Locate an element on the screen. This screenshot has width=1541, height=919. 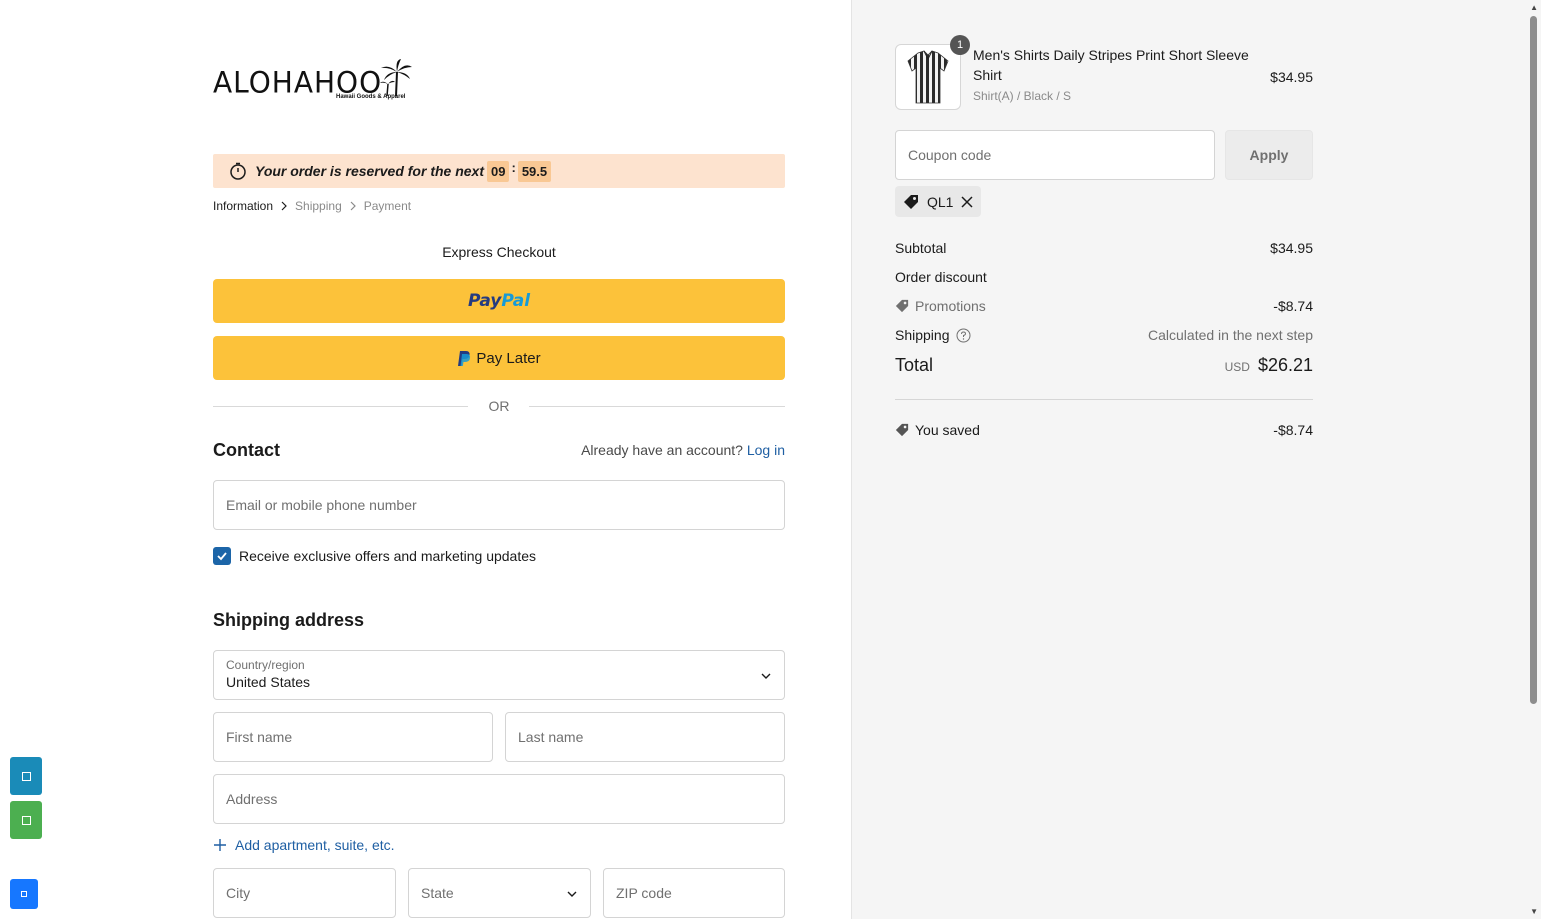
summary-divider is located at coordinates (1104, 399).